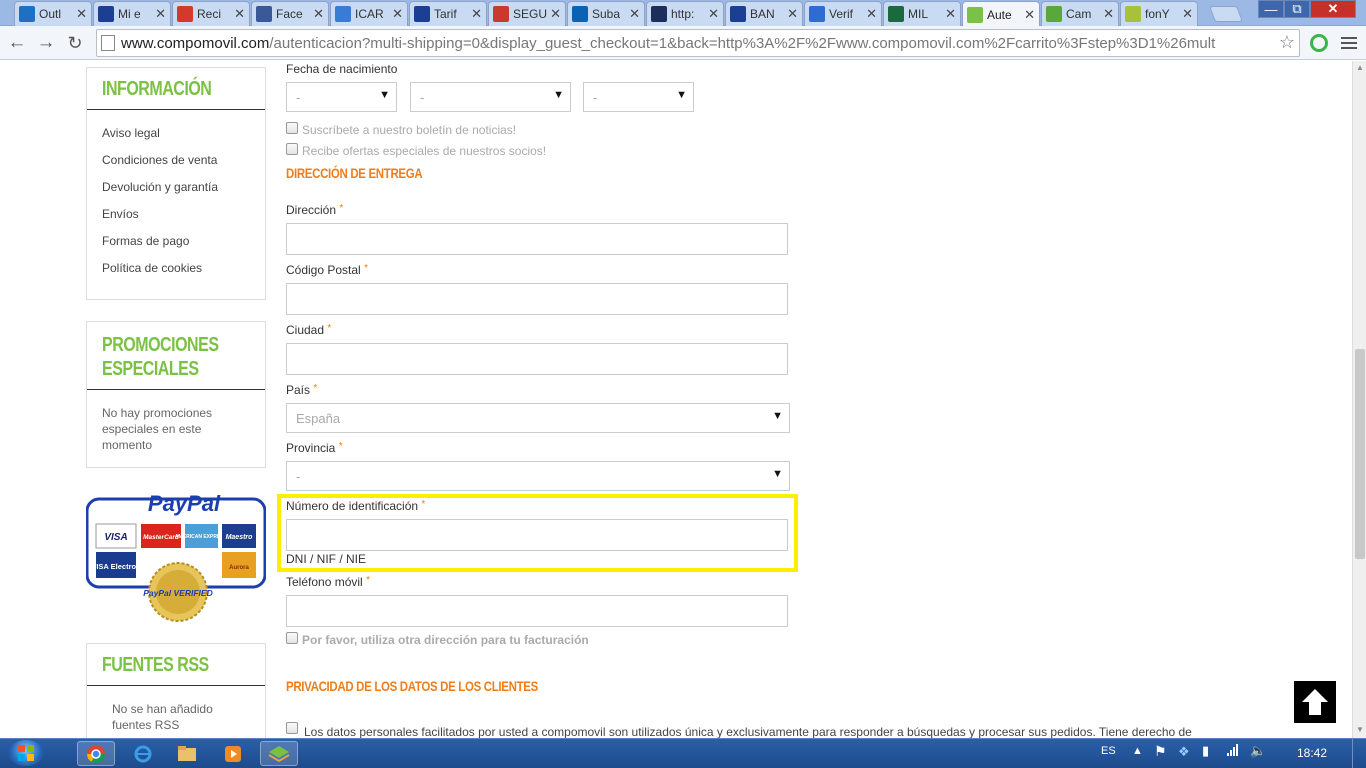  Describe the element at coordinates (1159, 13) in the screenshot. I see `tab-fony: fonY ✕` at that location.